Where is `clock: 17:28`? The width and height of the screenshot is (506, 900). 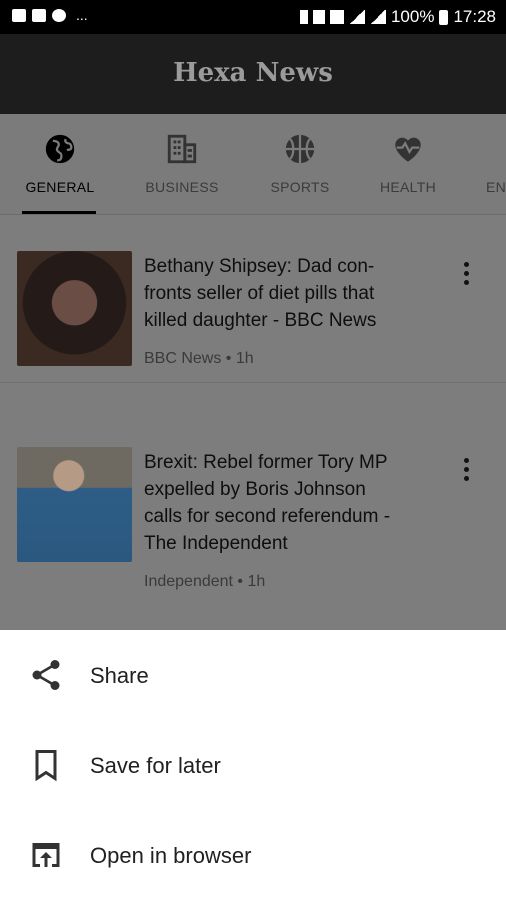
clock: 17:28 is located at coordinates (474, 16).